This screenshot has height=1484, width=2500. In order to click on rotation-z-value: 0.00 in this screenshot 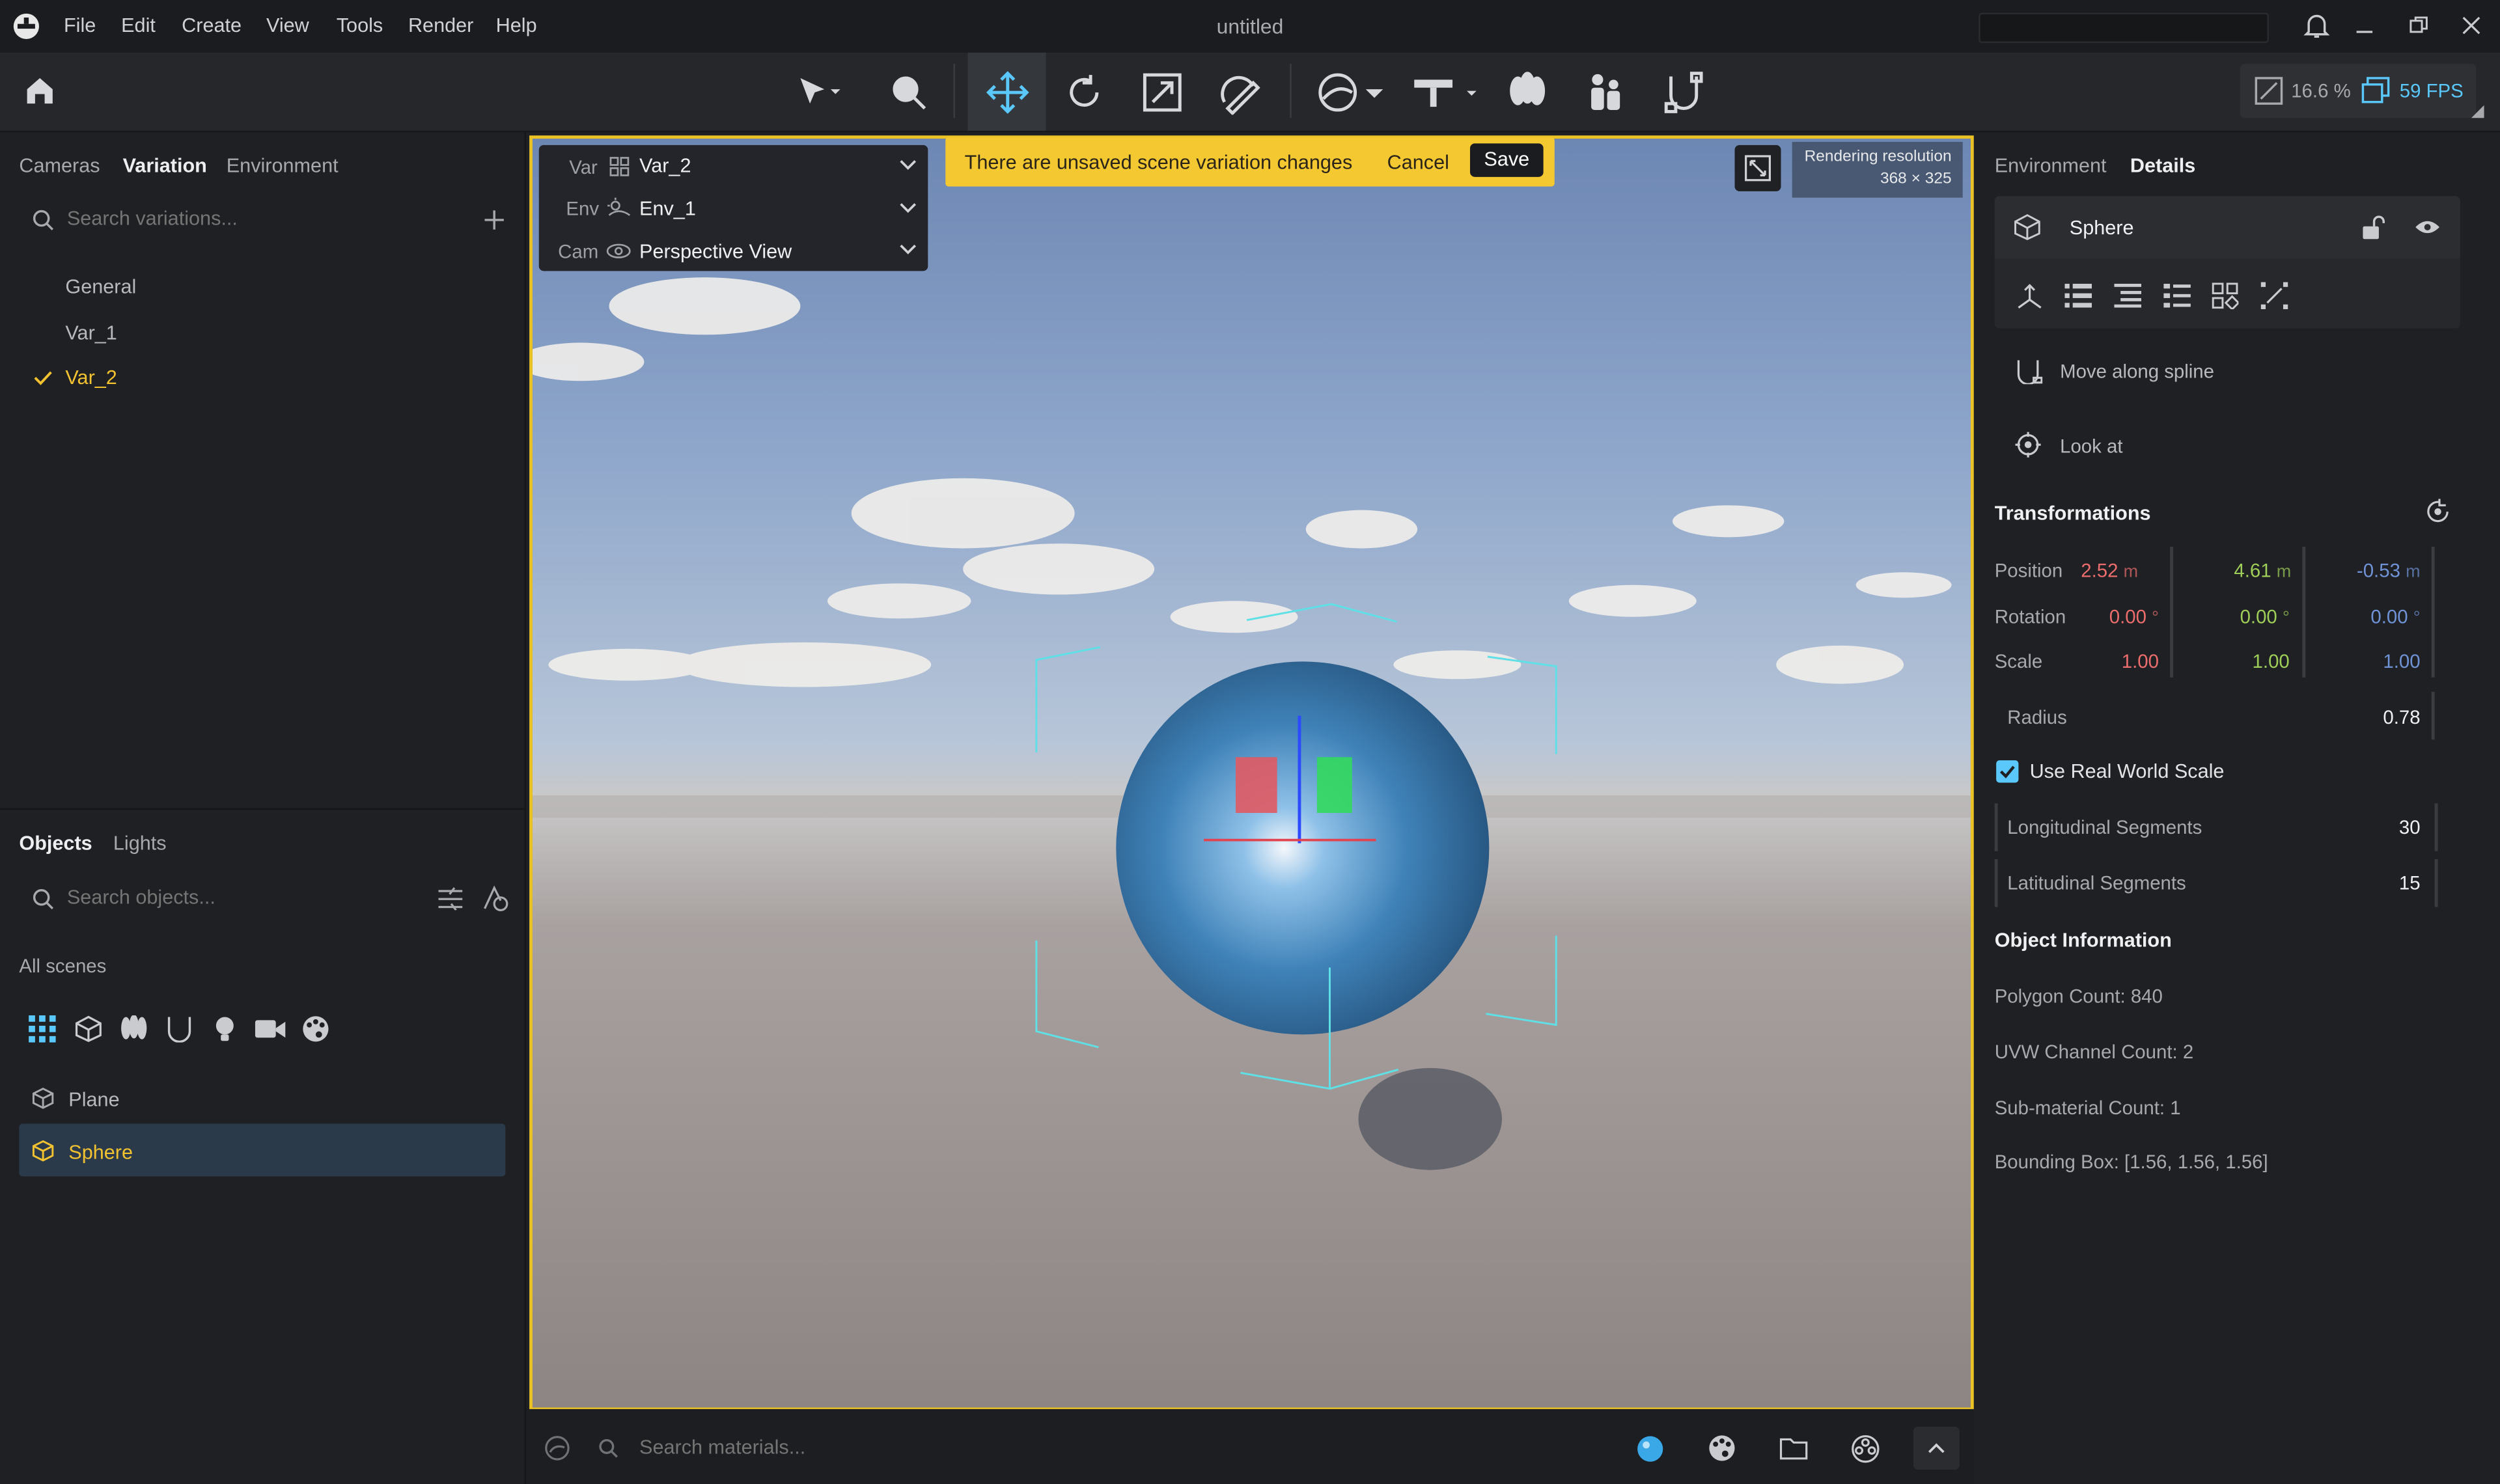, I will do `click(2389, 617)`.